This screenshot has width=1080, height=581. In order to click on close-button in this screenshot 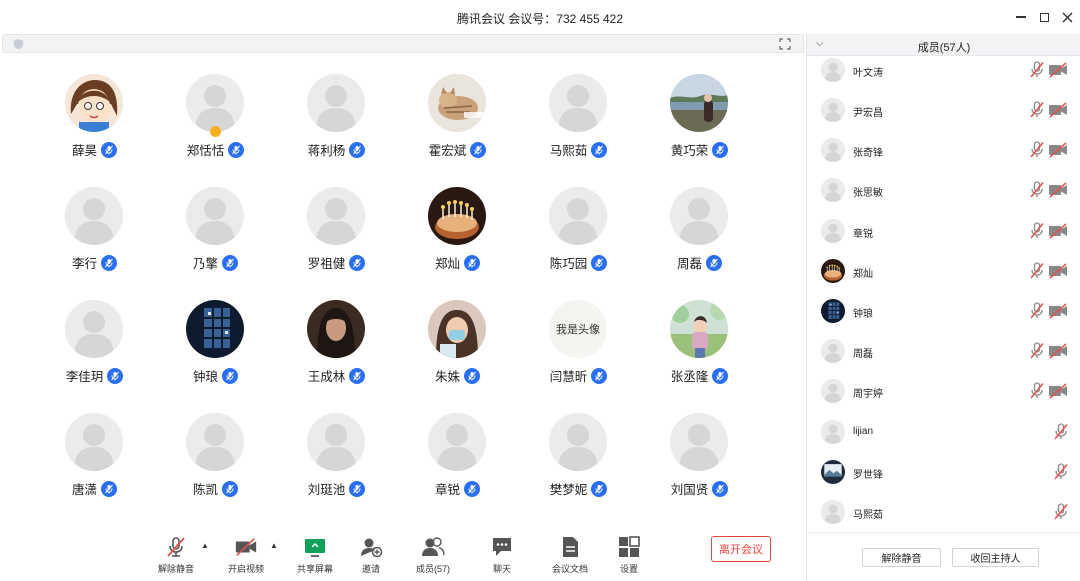, I will do `click(1067, 17)`.